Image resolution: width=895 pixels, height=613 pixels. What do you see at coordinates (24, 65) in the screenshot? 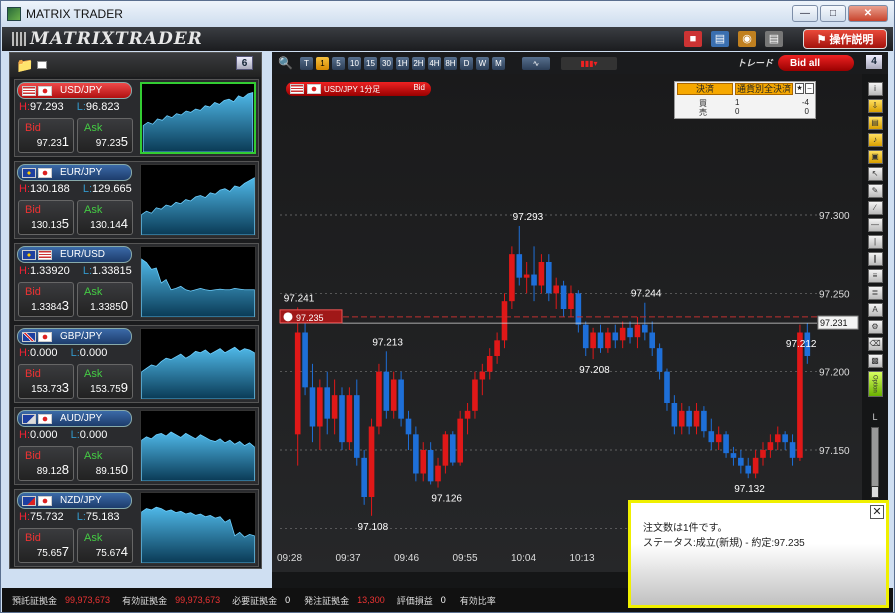
I see `folder-icon: 📁` at bounding box center [24, 65].